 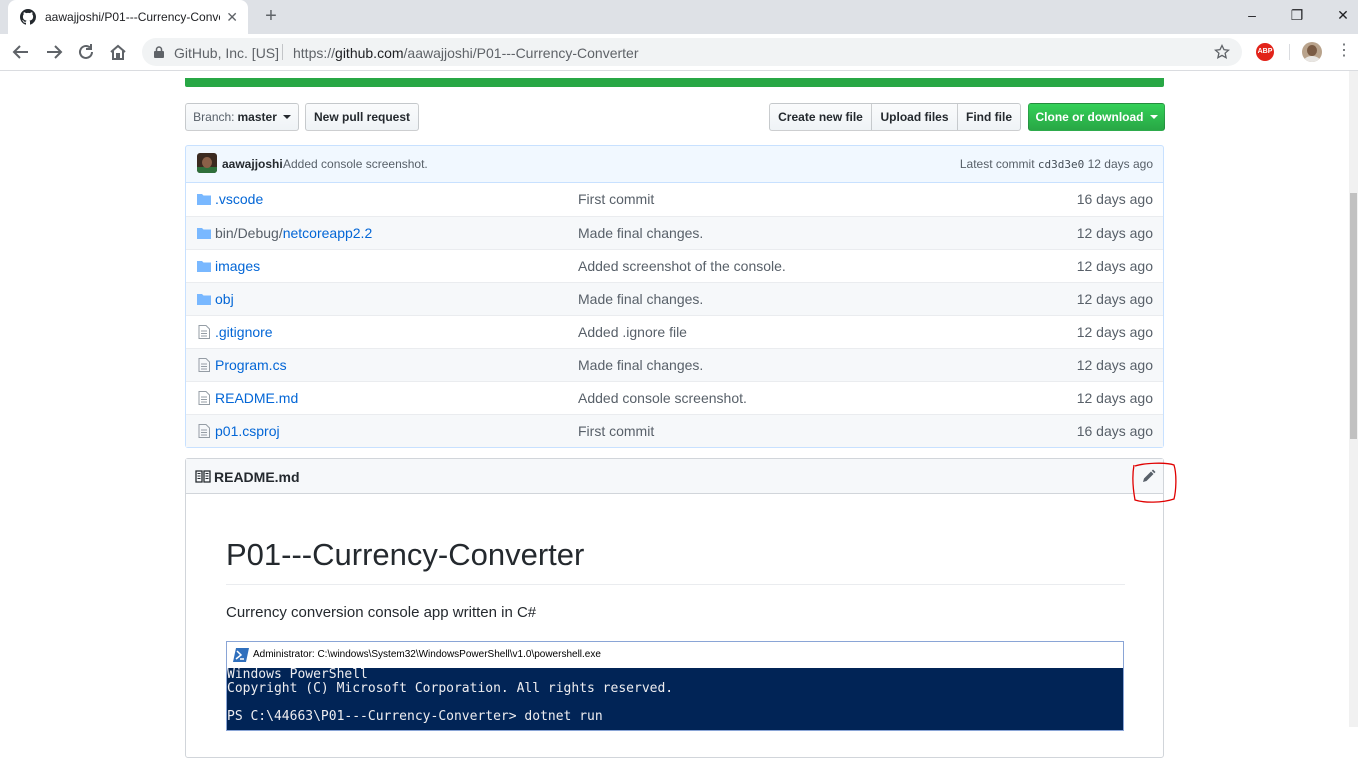 I want to click on file-row: .gitignore Added .ignore file 12 days ago, so click(x=674, y=331).